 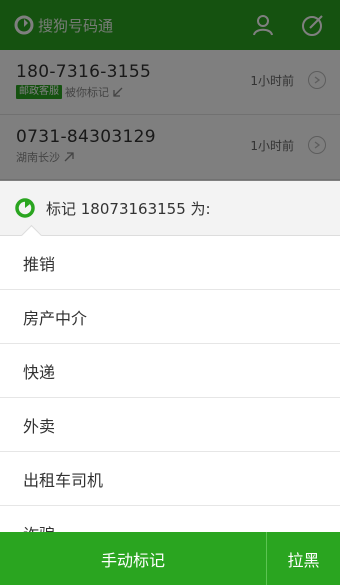 I want to click on tag-option: 外卖, so click(x=170, y=425).